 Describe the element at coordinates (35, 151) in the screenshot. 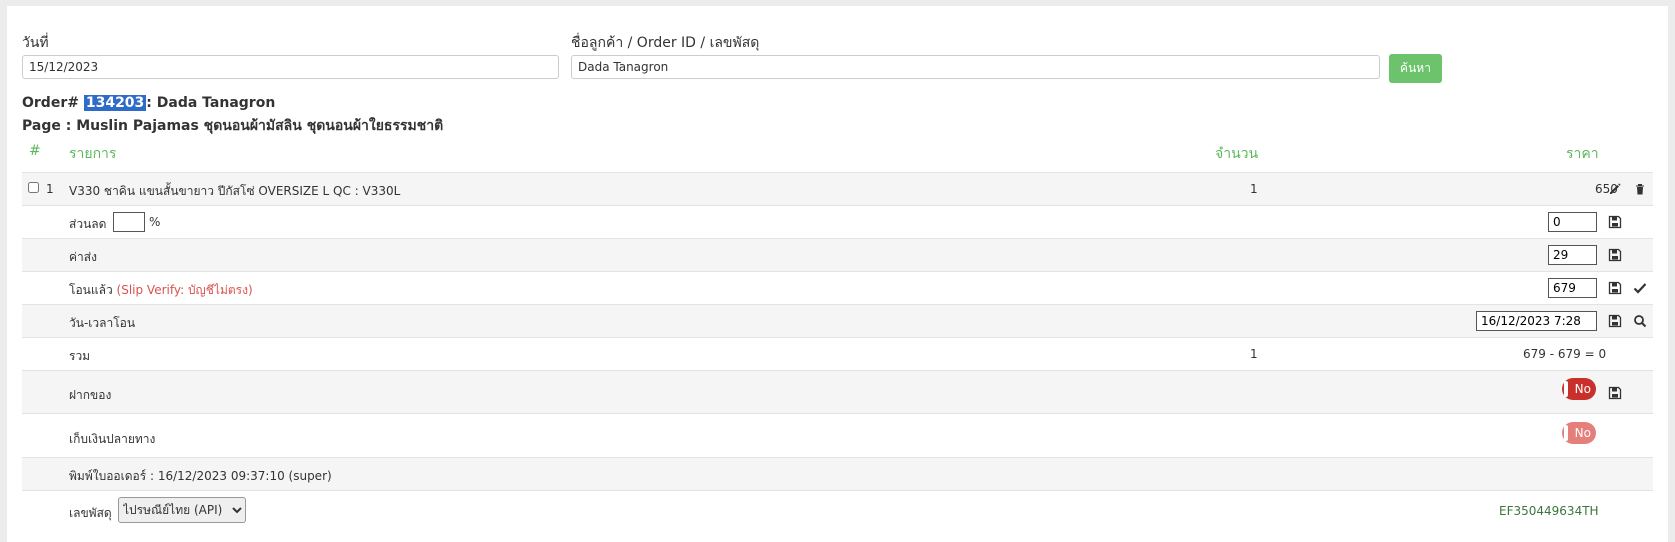

I see `header-index: #` at that location.